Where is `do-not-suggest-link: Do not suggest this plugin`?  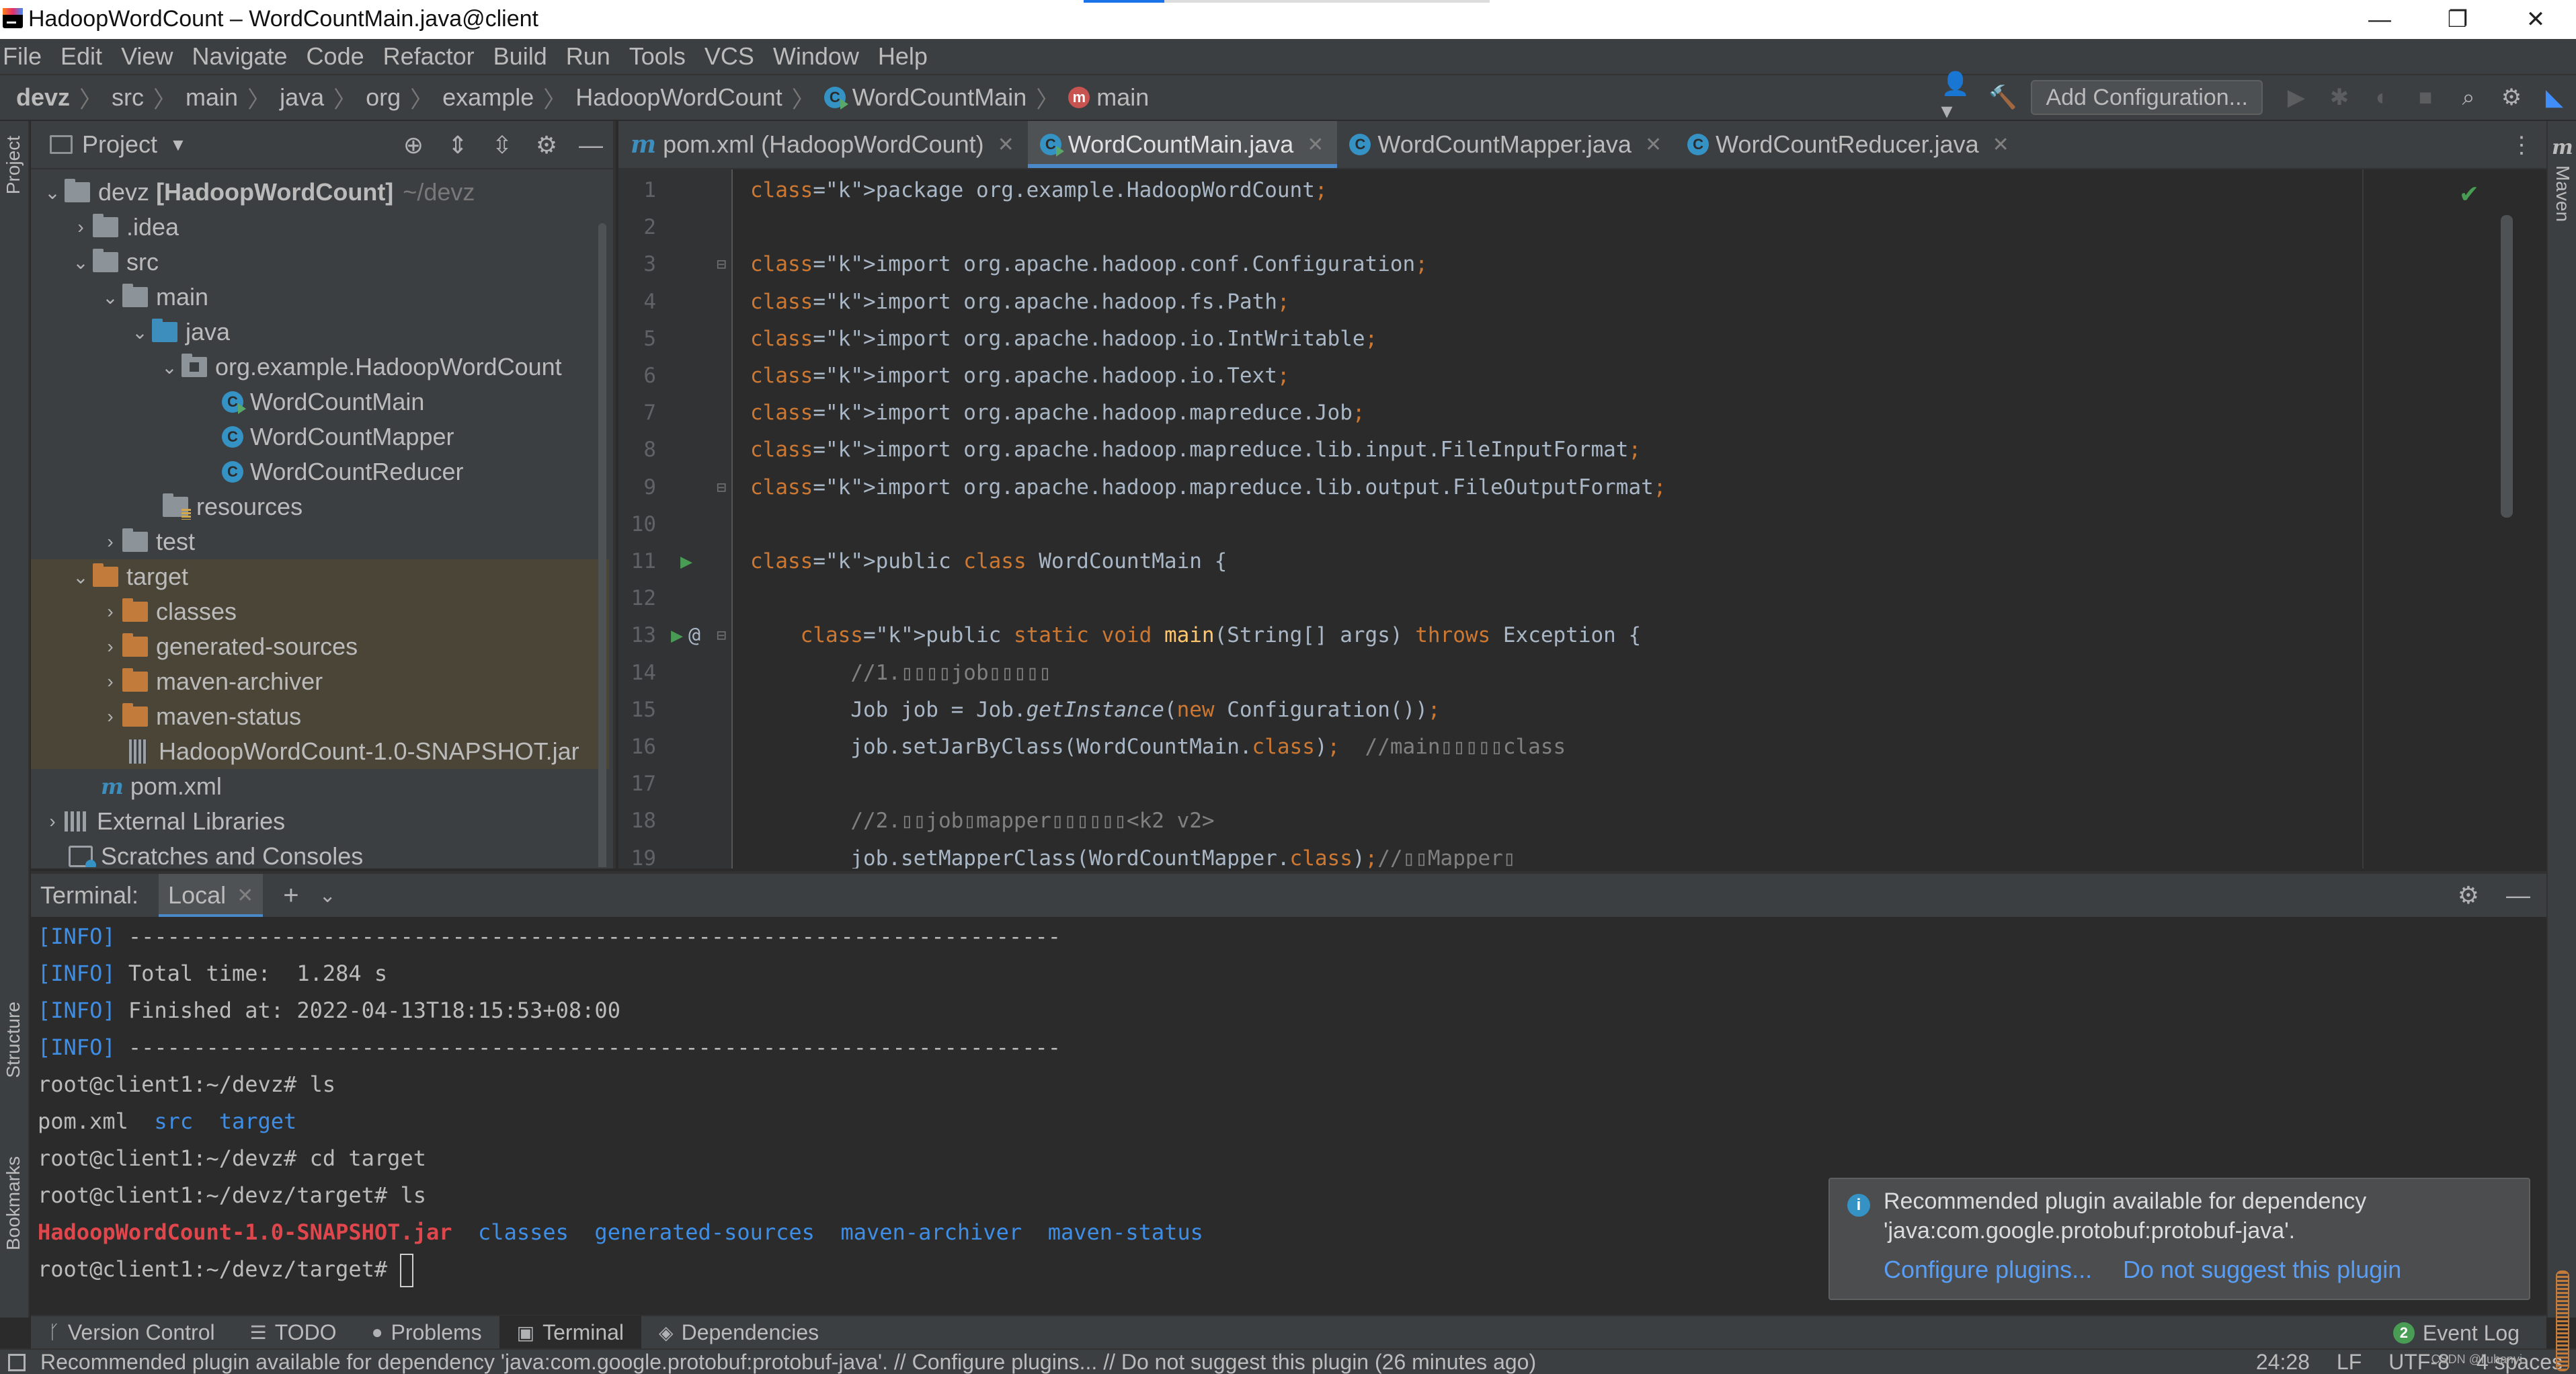
do-not-suggest-link: Do not suggest this plugin is located at coordinates (2262, 1270).